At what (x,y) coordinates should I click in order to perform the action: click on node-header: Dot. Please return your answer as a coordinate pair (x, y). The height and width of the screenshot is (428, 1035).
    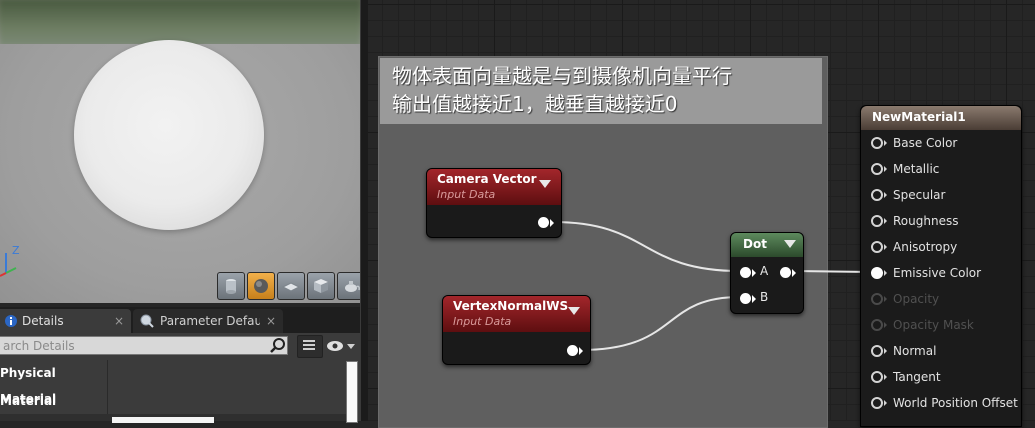
    Looking at the image, I should click on (767, 245).